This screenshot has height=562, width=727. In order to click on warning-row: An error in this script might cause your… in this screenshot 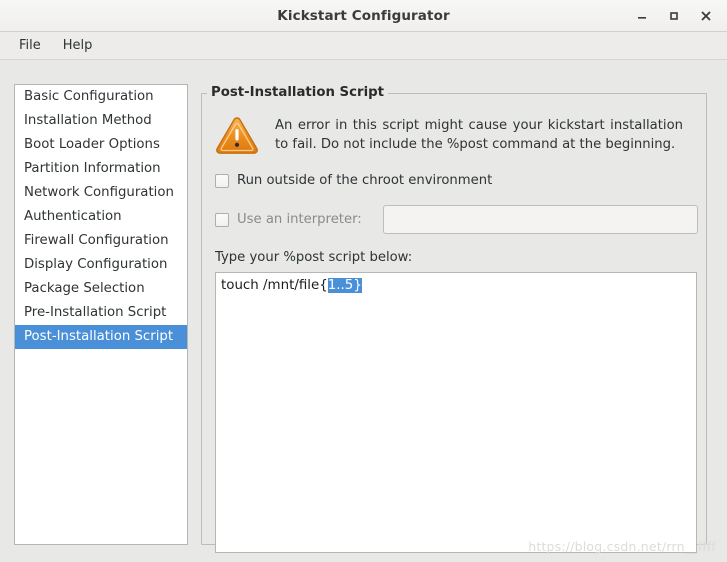, I will do `click(456, 134)`.